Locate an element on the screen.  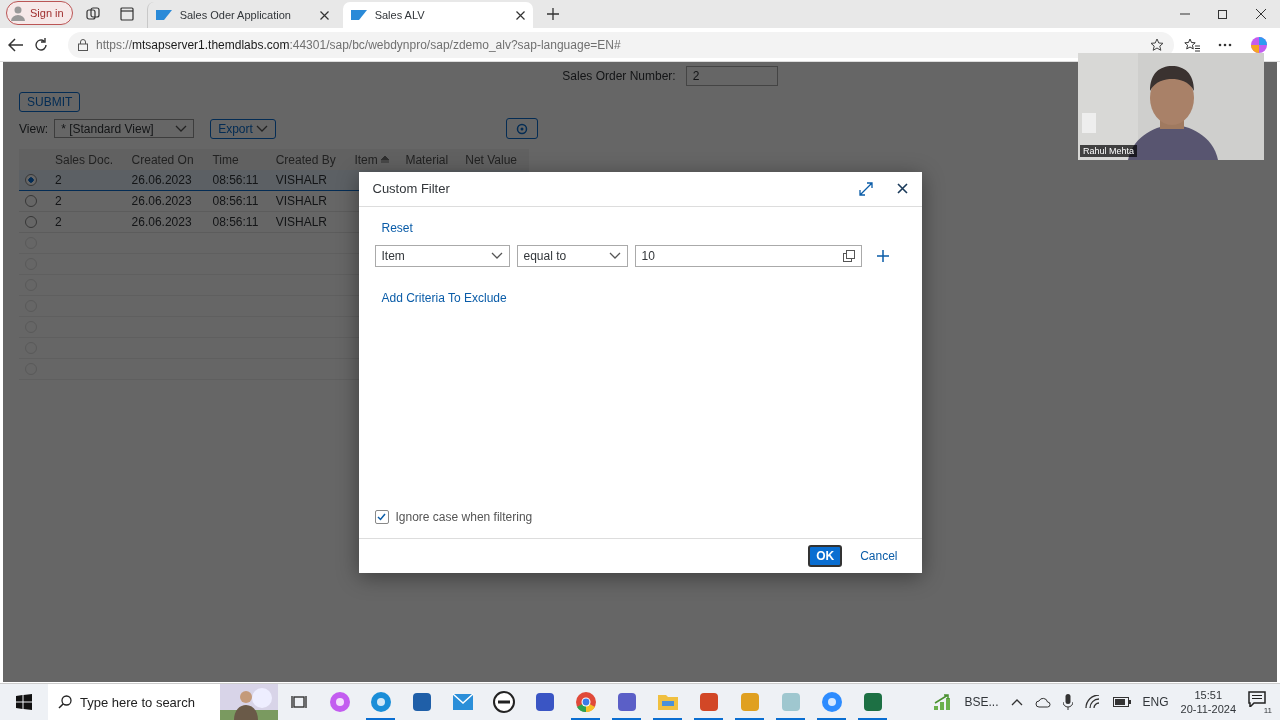
folder-icon is located at coordinates (667, 702).